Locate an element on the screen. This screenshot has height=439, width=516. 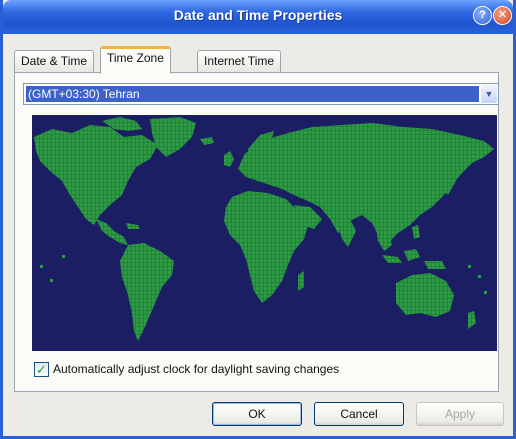
help-icon: ? is located at coordinates (482, 15).